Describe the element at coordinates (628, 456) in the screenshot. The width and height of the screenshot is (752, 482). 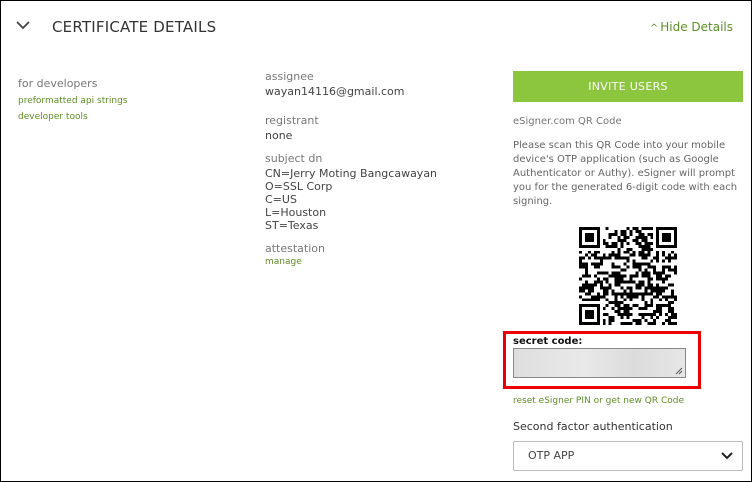
I see `second-factor-select: OTP APP` at that location.